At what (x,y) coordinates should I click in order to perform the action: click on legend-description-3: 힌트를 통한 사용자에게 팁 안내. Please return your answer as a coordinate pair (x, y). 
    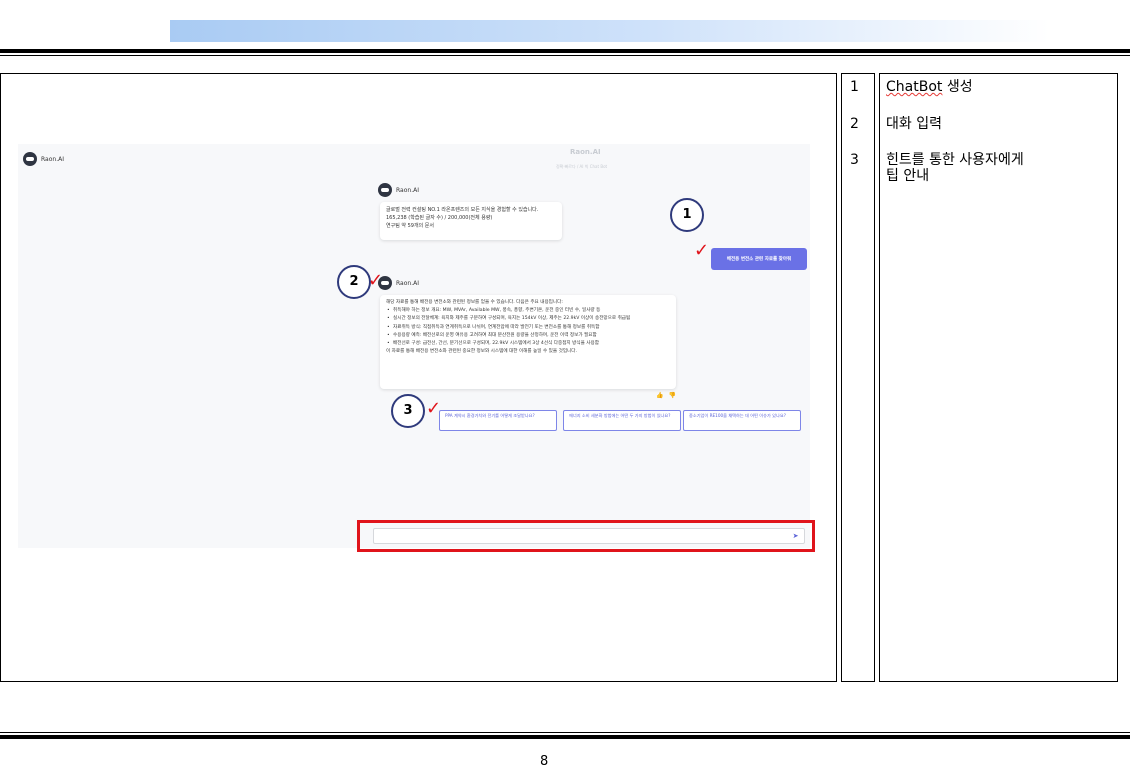
    Looking at the image, I should click on (1001, 168).